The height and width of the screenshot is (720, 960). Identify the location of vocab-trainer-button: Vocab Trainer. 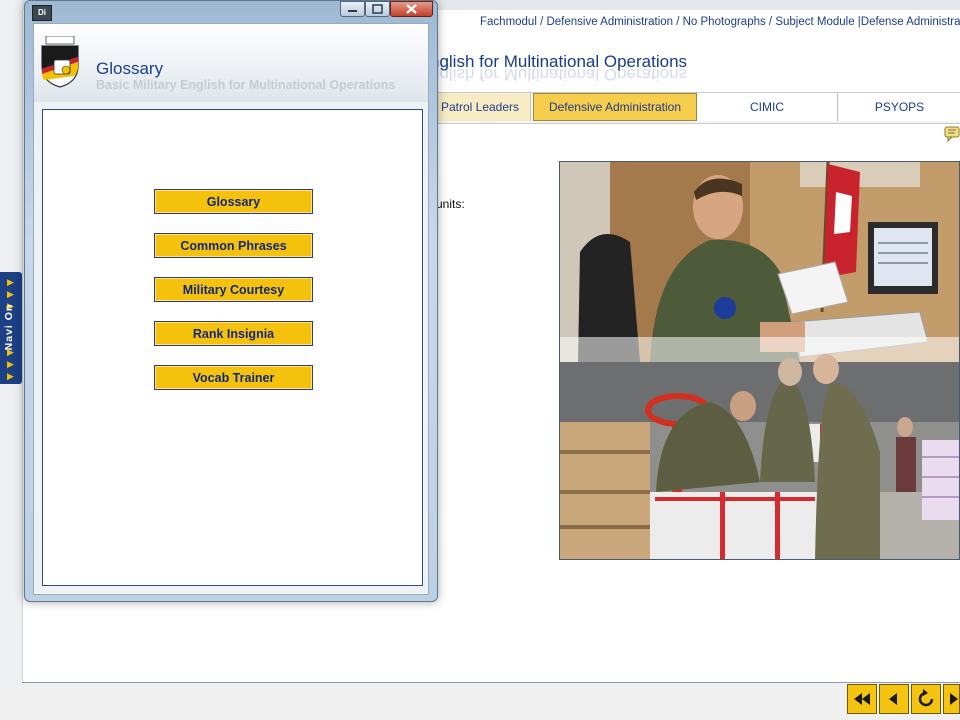
(233, 377).